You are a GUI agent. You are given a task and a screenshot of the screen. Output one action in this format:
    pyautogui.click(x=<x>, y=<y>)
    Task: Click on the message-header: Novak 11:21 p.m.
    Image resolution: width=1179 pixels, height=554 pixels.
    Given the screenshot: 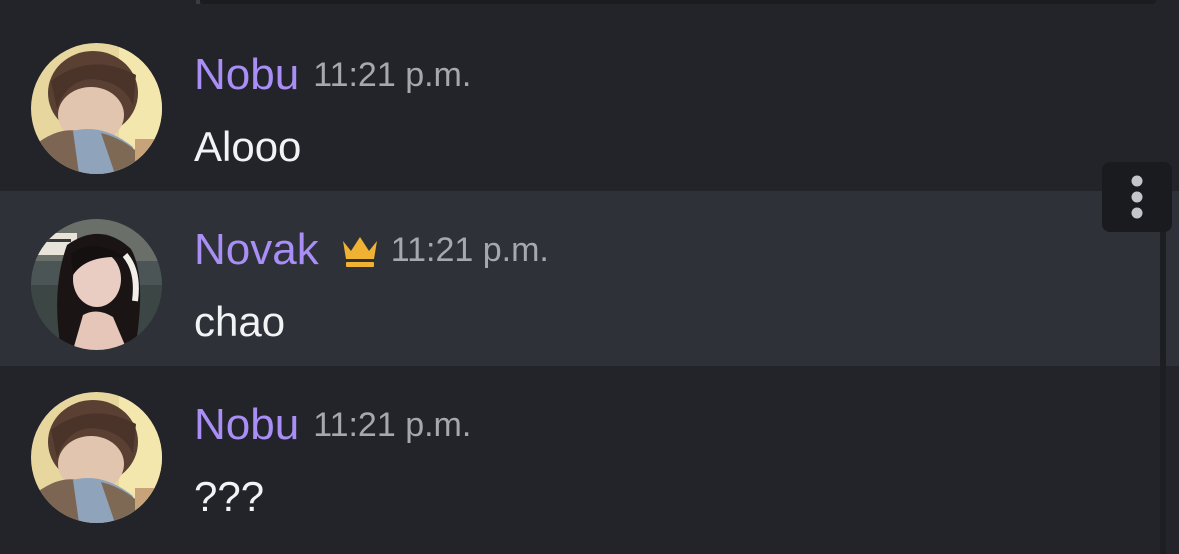 What is the action you would take?
    pyautogui.click(x=371, y=250)
    